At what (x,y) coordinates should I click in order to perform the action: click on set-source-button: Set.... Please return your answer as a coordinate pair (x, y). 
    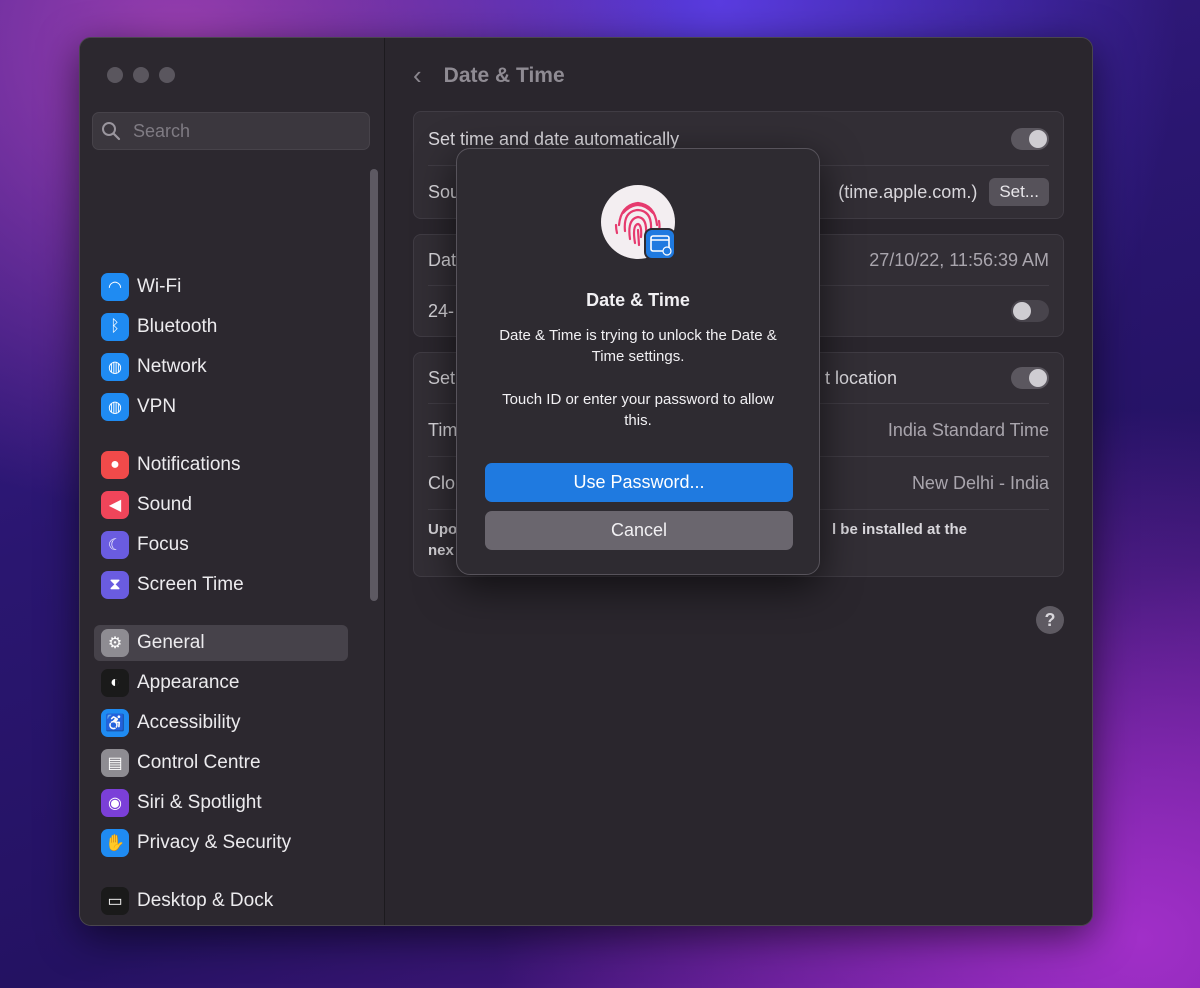
    Looking at the image, I should click on (1019, 192).